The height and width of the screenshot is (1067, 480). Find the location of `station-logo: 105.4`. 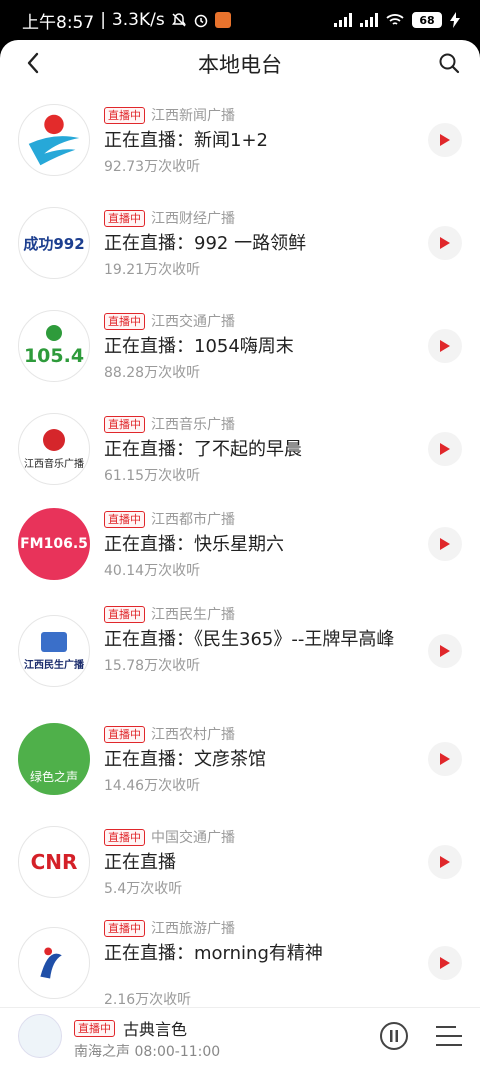

station-logo: 105.4 is located at coordinates (54, 346).